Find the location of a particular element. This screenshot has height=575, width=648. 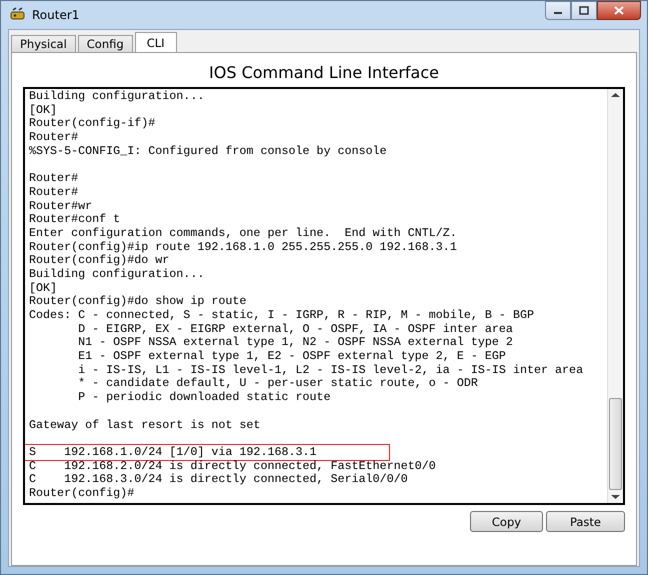

console-line: N1 - OSPF NSSA external type 1, N2 - OSPF NSSA external type 2 is located at coordinates (295, 342).